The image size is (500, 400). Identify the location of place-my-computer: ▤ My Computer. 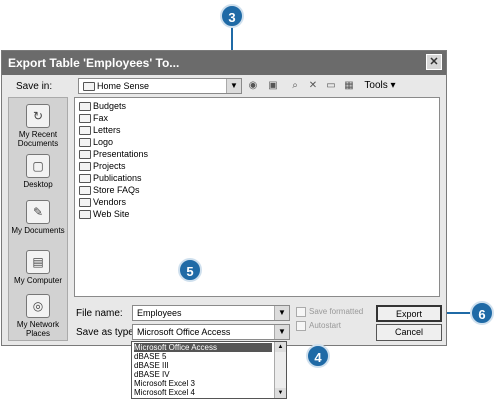
(38, 267).